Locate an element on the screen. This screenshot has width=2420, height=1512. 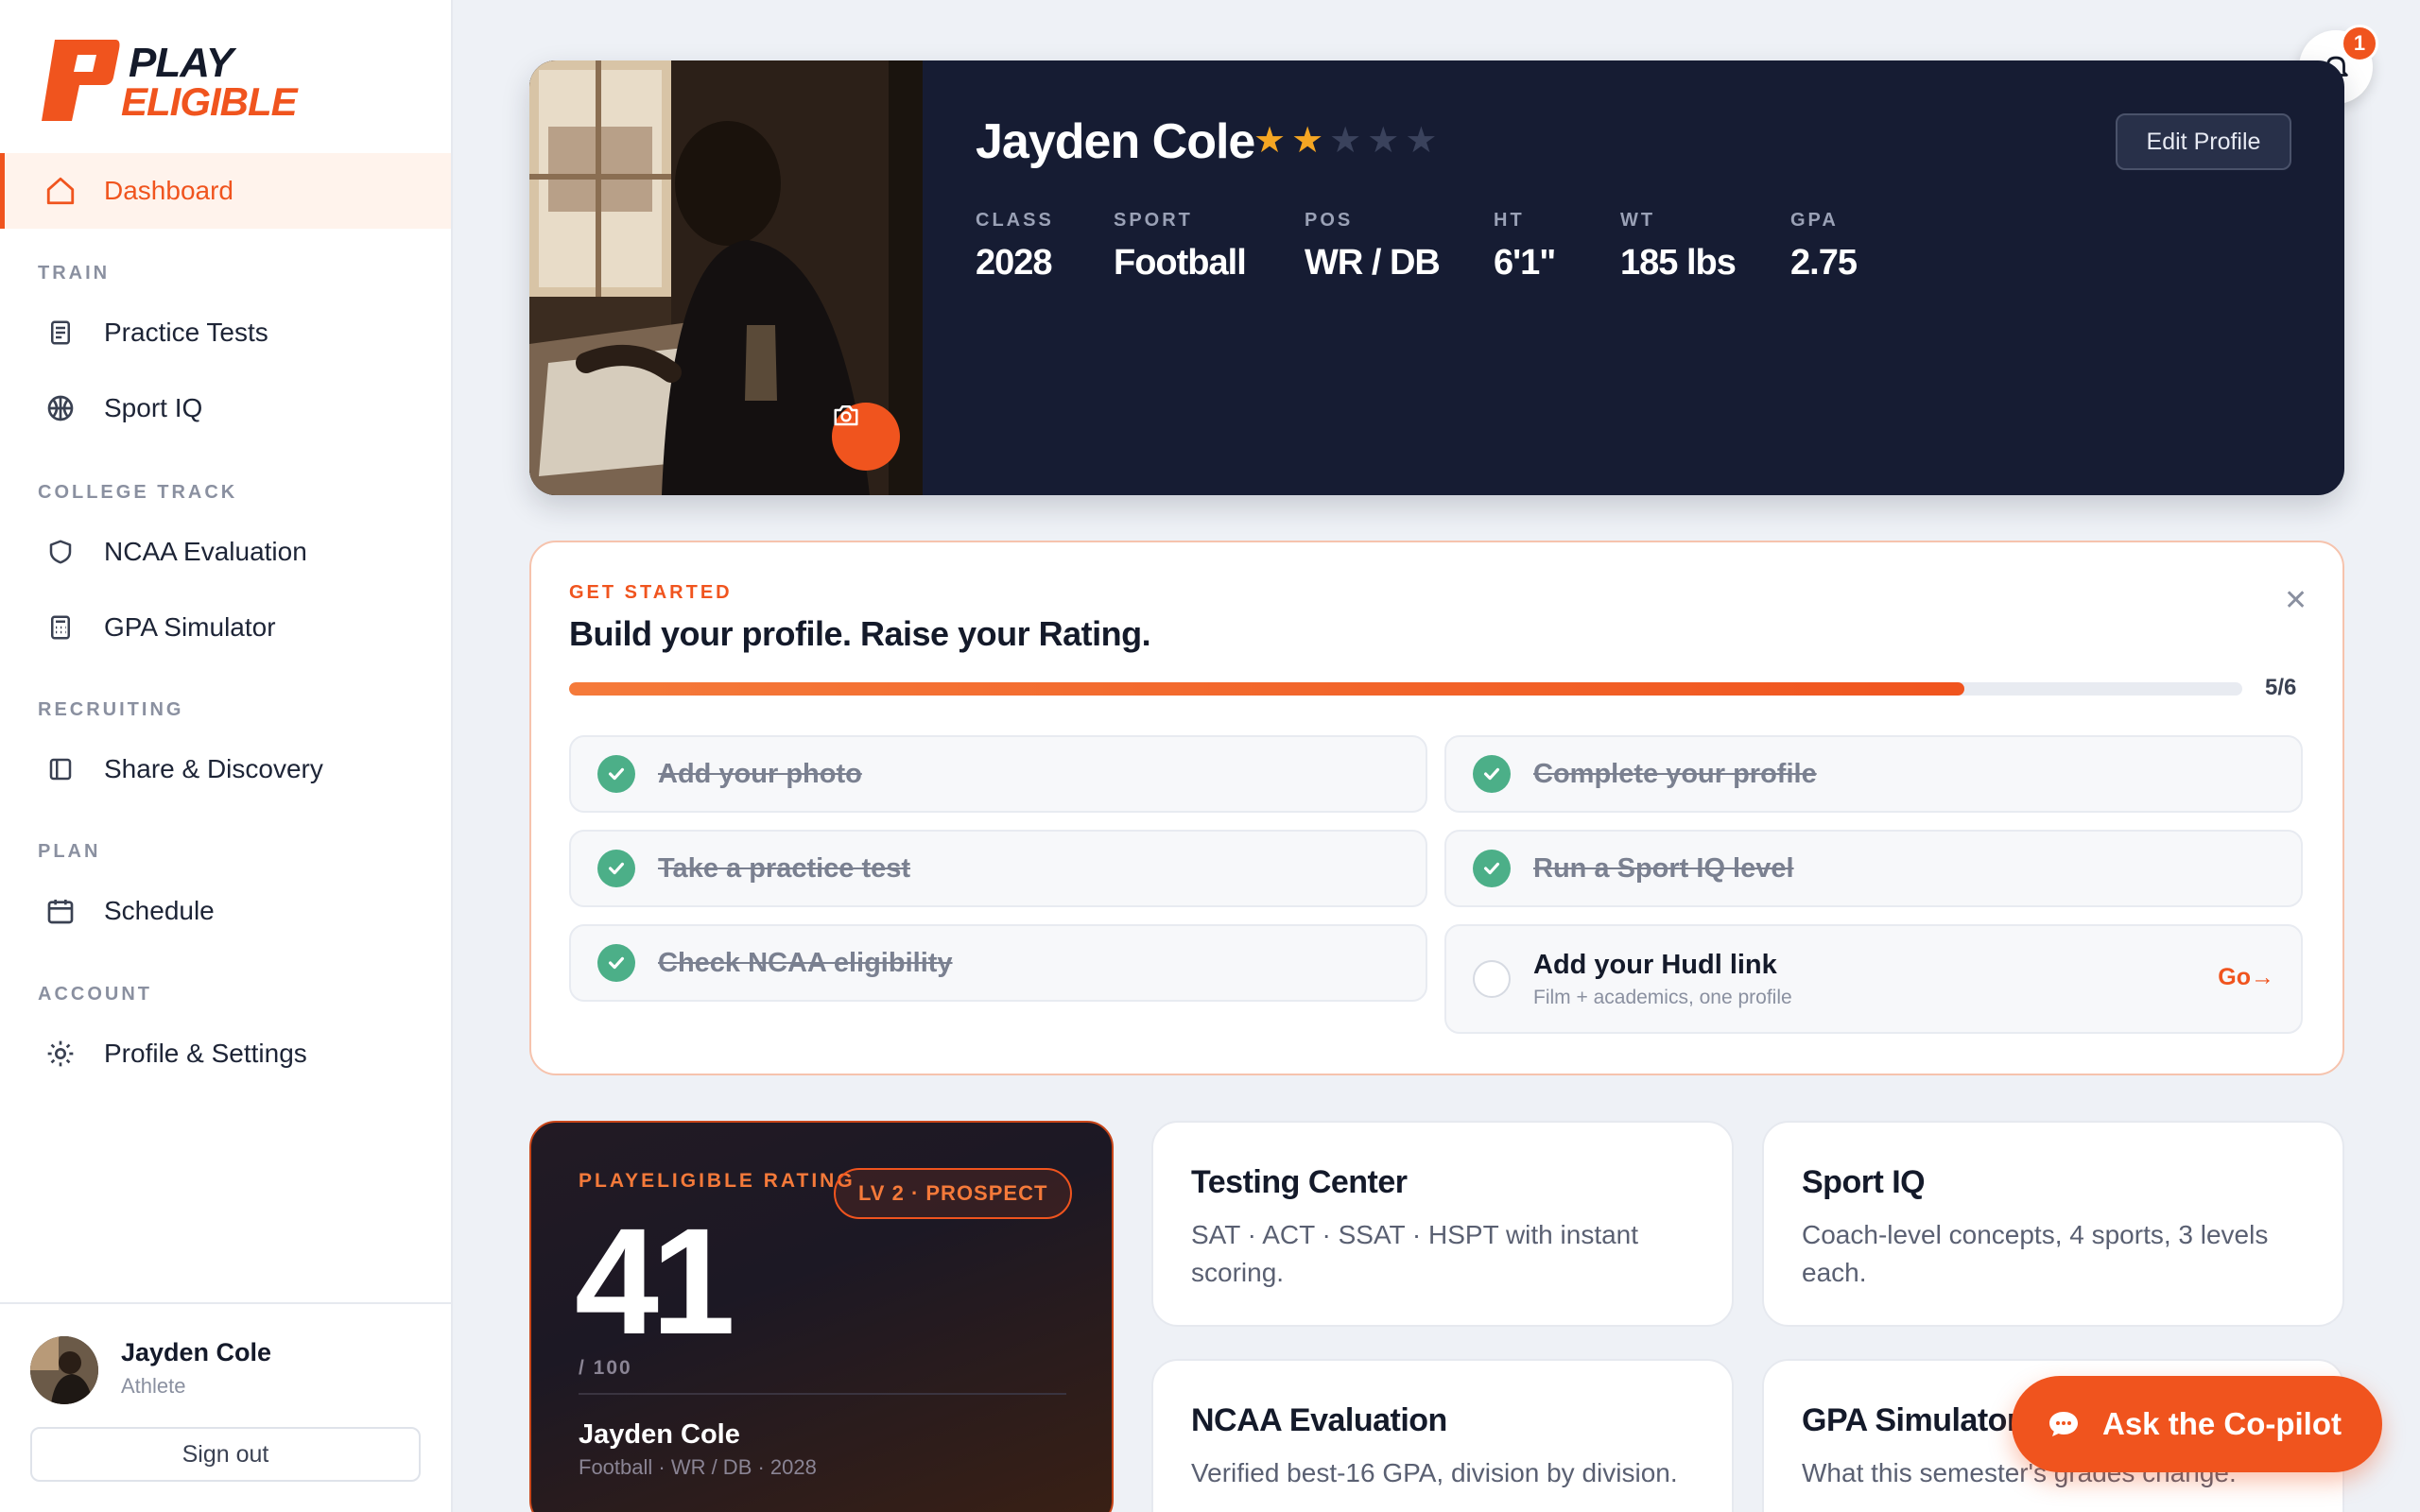
athlete-name: Jayden Cole is located at coordinates (1115, 141).